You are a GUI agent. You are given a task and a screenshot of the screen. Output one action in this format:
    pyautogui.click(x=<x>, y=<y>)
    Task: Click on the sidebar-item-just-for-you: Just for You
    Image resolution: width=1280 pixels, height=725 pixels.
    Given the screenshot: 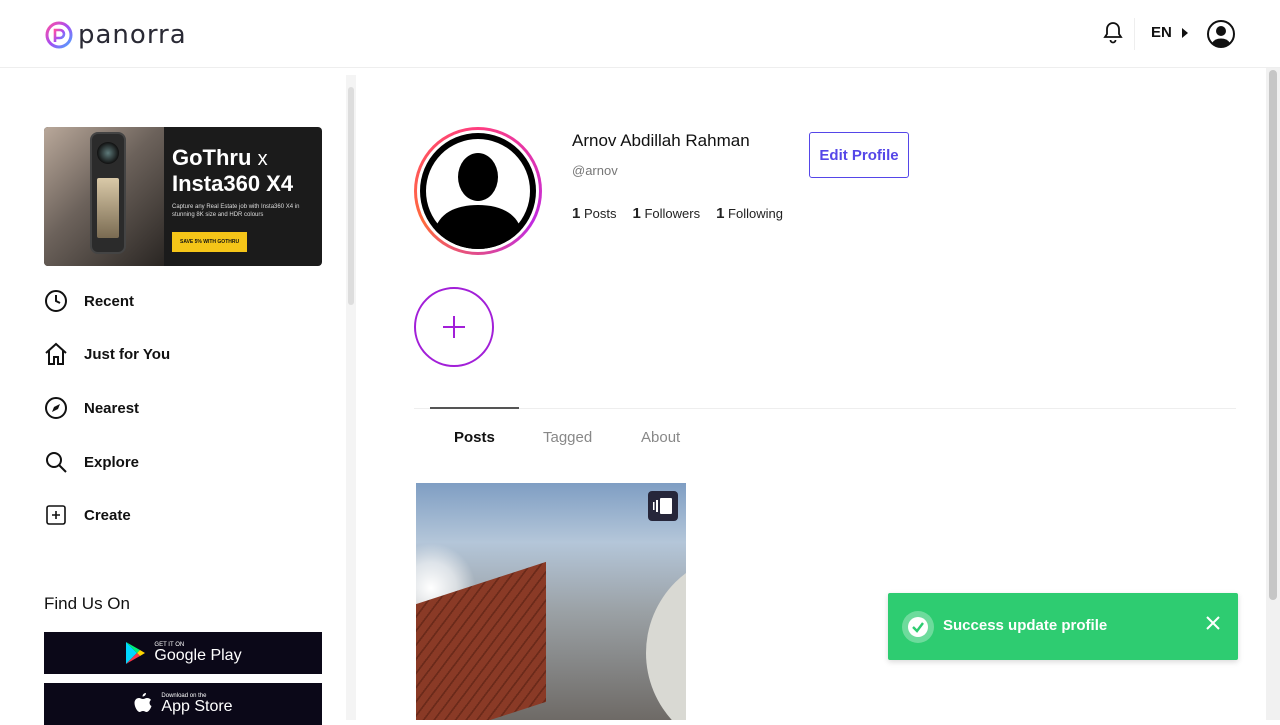 What is the action you would take?
    pyautogui.click(x=169, y=354)
    